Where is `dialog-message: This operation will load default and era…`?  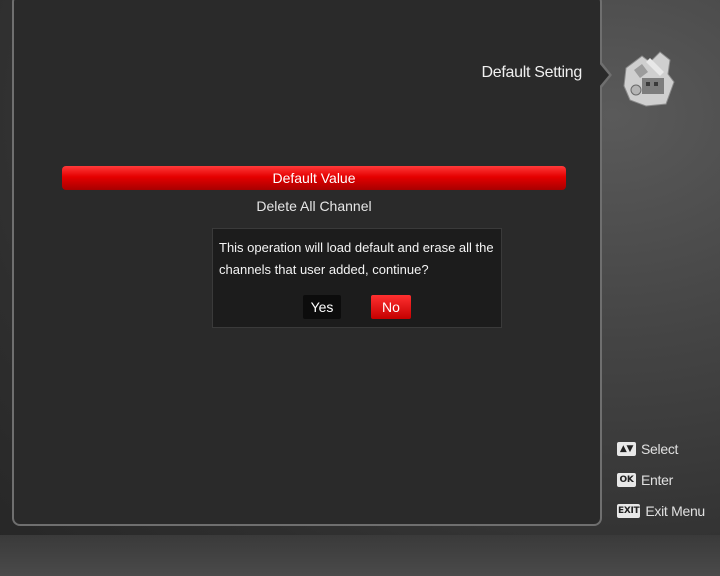 dialog-message: This operation will load default and era… is located at coordinates (356, 258).